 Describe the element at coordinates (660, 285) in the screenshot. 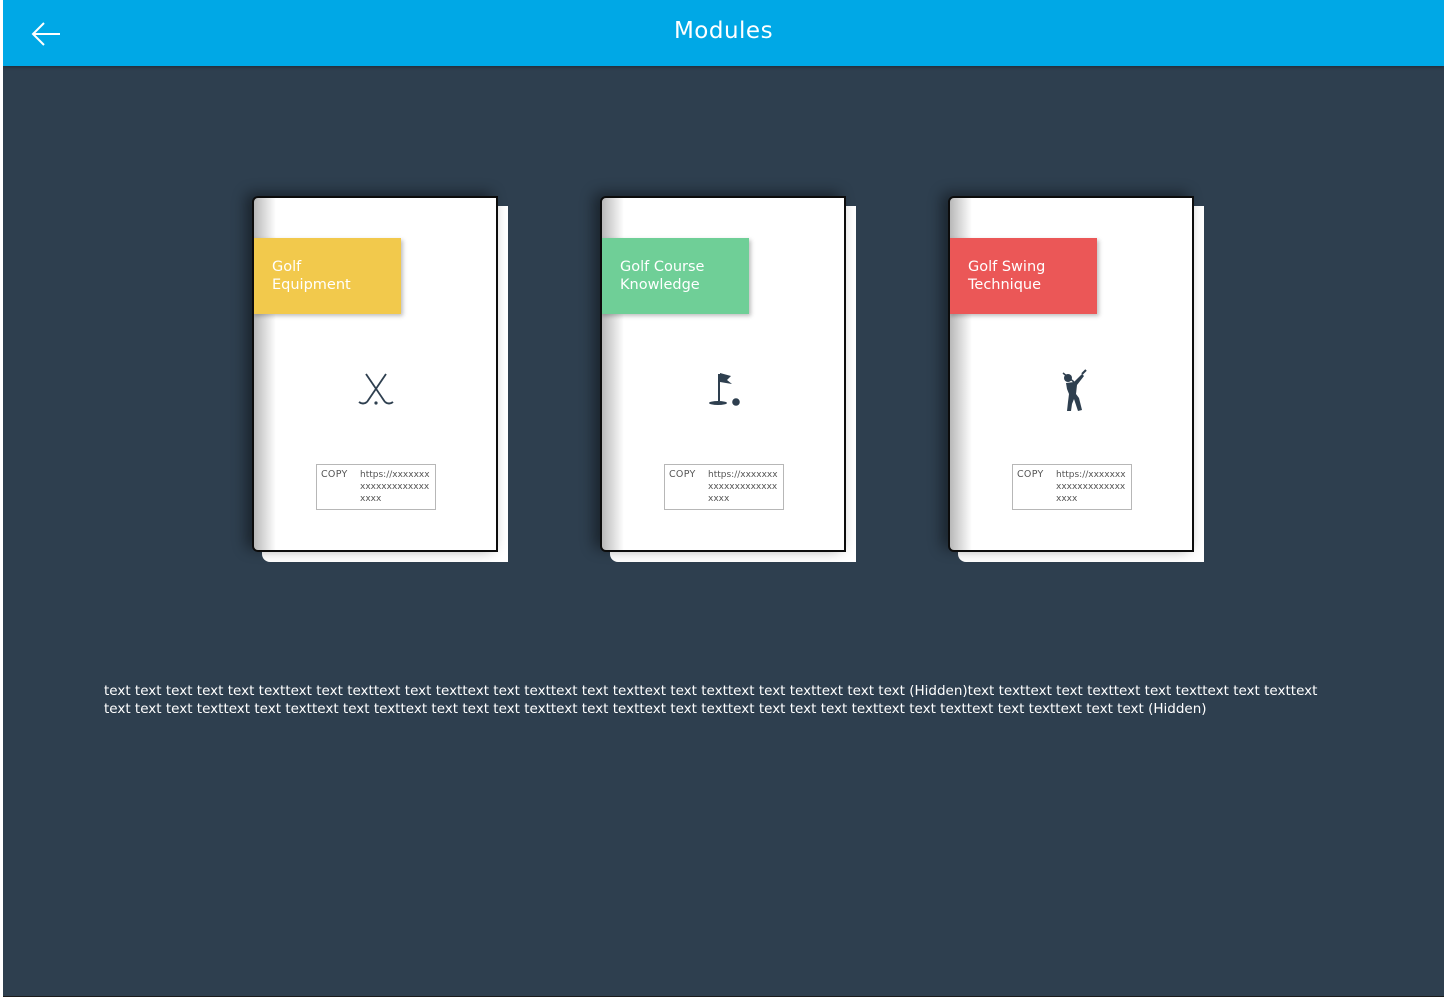

I see `module-title-line-2: Knowledge` at that location.